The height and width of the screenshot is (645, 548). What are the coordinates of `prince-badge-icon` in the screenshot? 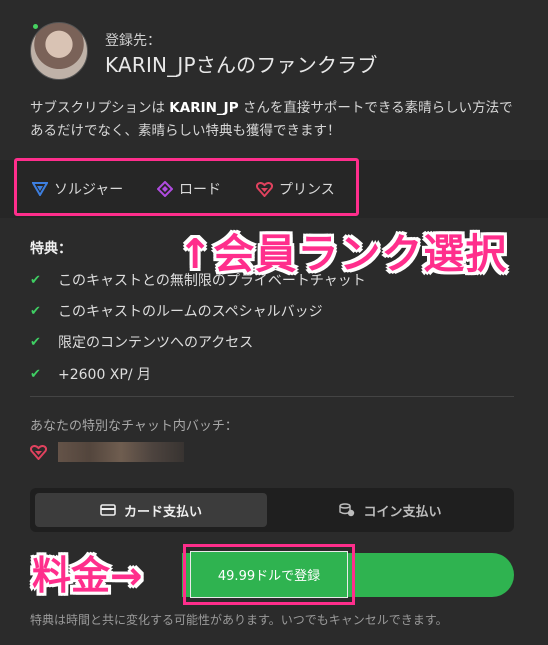 It's located at (38, 452).